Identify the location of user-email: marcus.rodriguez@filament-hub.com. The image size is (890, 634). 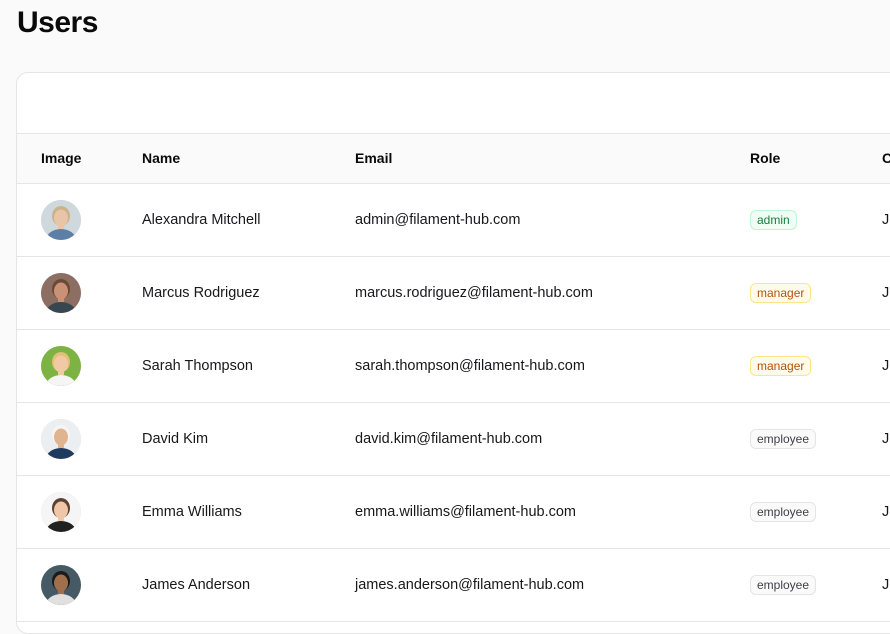
(474, 293).